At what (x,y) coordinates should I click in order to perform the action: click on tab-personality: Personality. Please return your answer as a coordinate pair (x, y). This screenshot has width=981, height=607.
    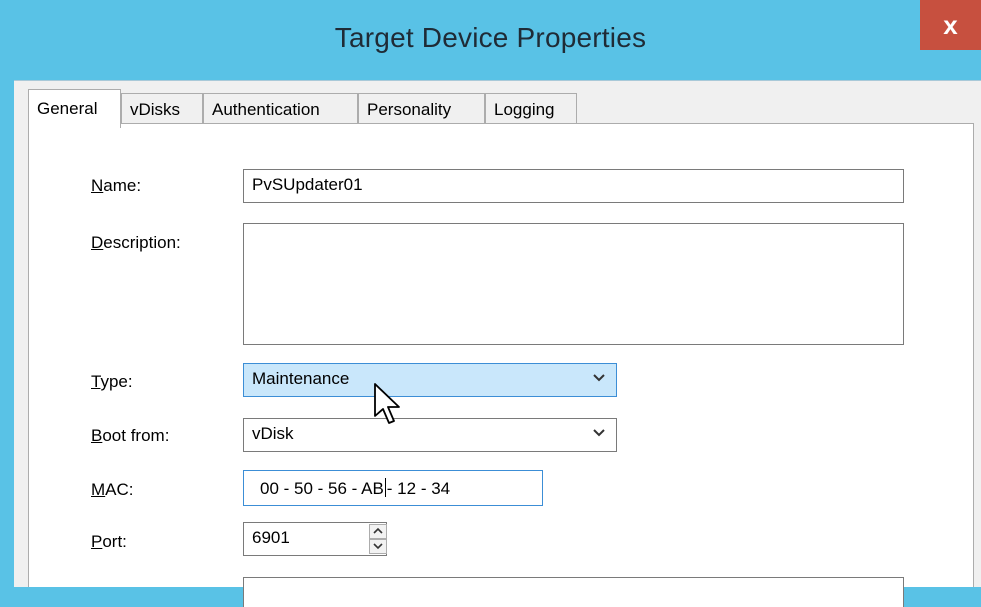
    Looking at the image, I should click on (421, 109).